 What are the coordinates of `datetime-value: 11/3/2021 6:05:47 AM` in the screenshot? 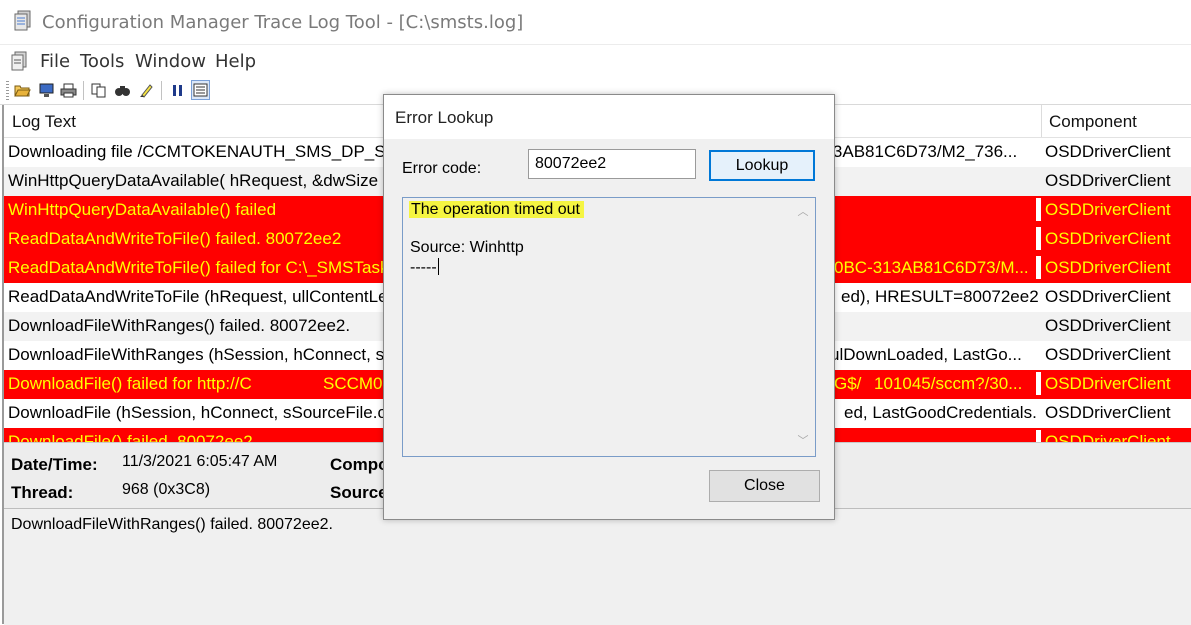 It's located at (200, 461).